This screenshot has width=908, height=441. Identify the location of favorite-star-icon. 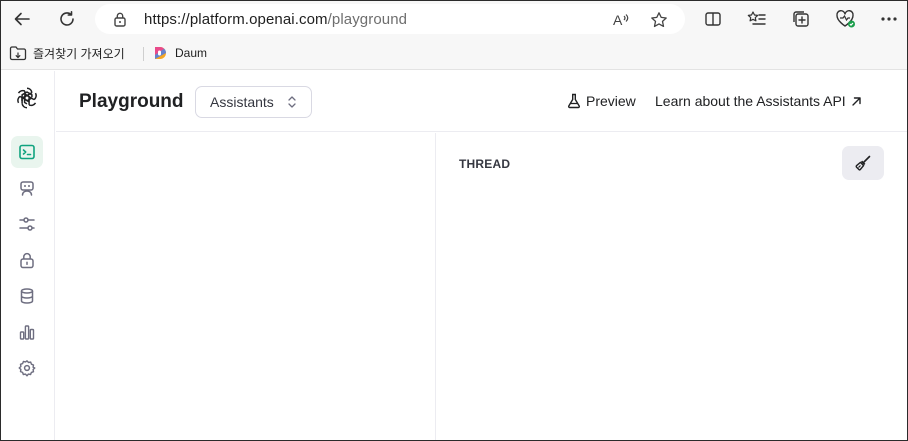
(659, 20).